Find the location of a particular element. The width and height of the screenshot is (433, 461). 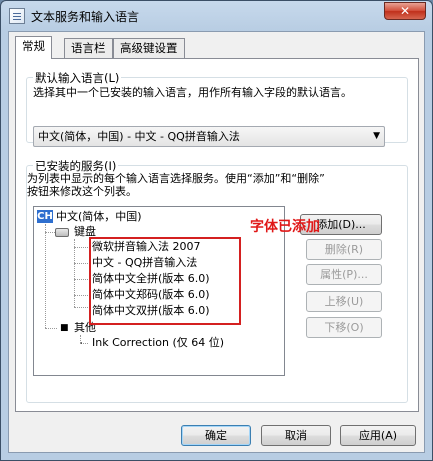

keyboard-icon is located at coordinates (62, 232).